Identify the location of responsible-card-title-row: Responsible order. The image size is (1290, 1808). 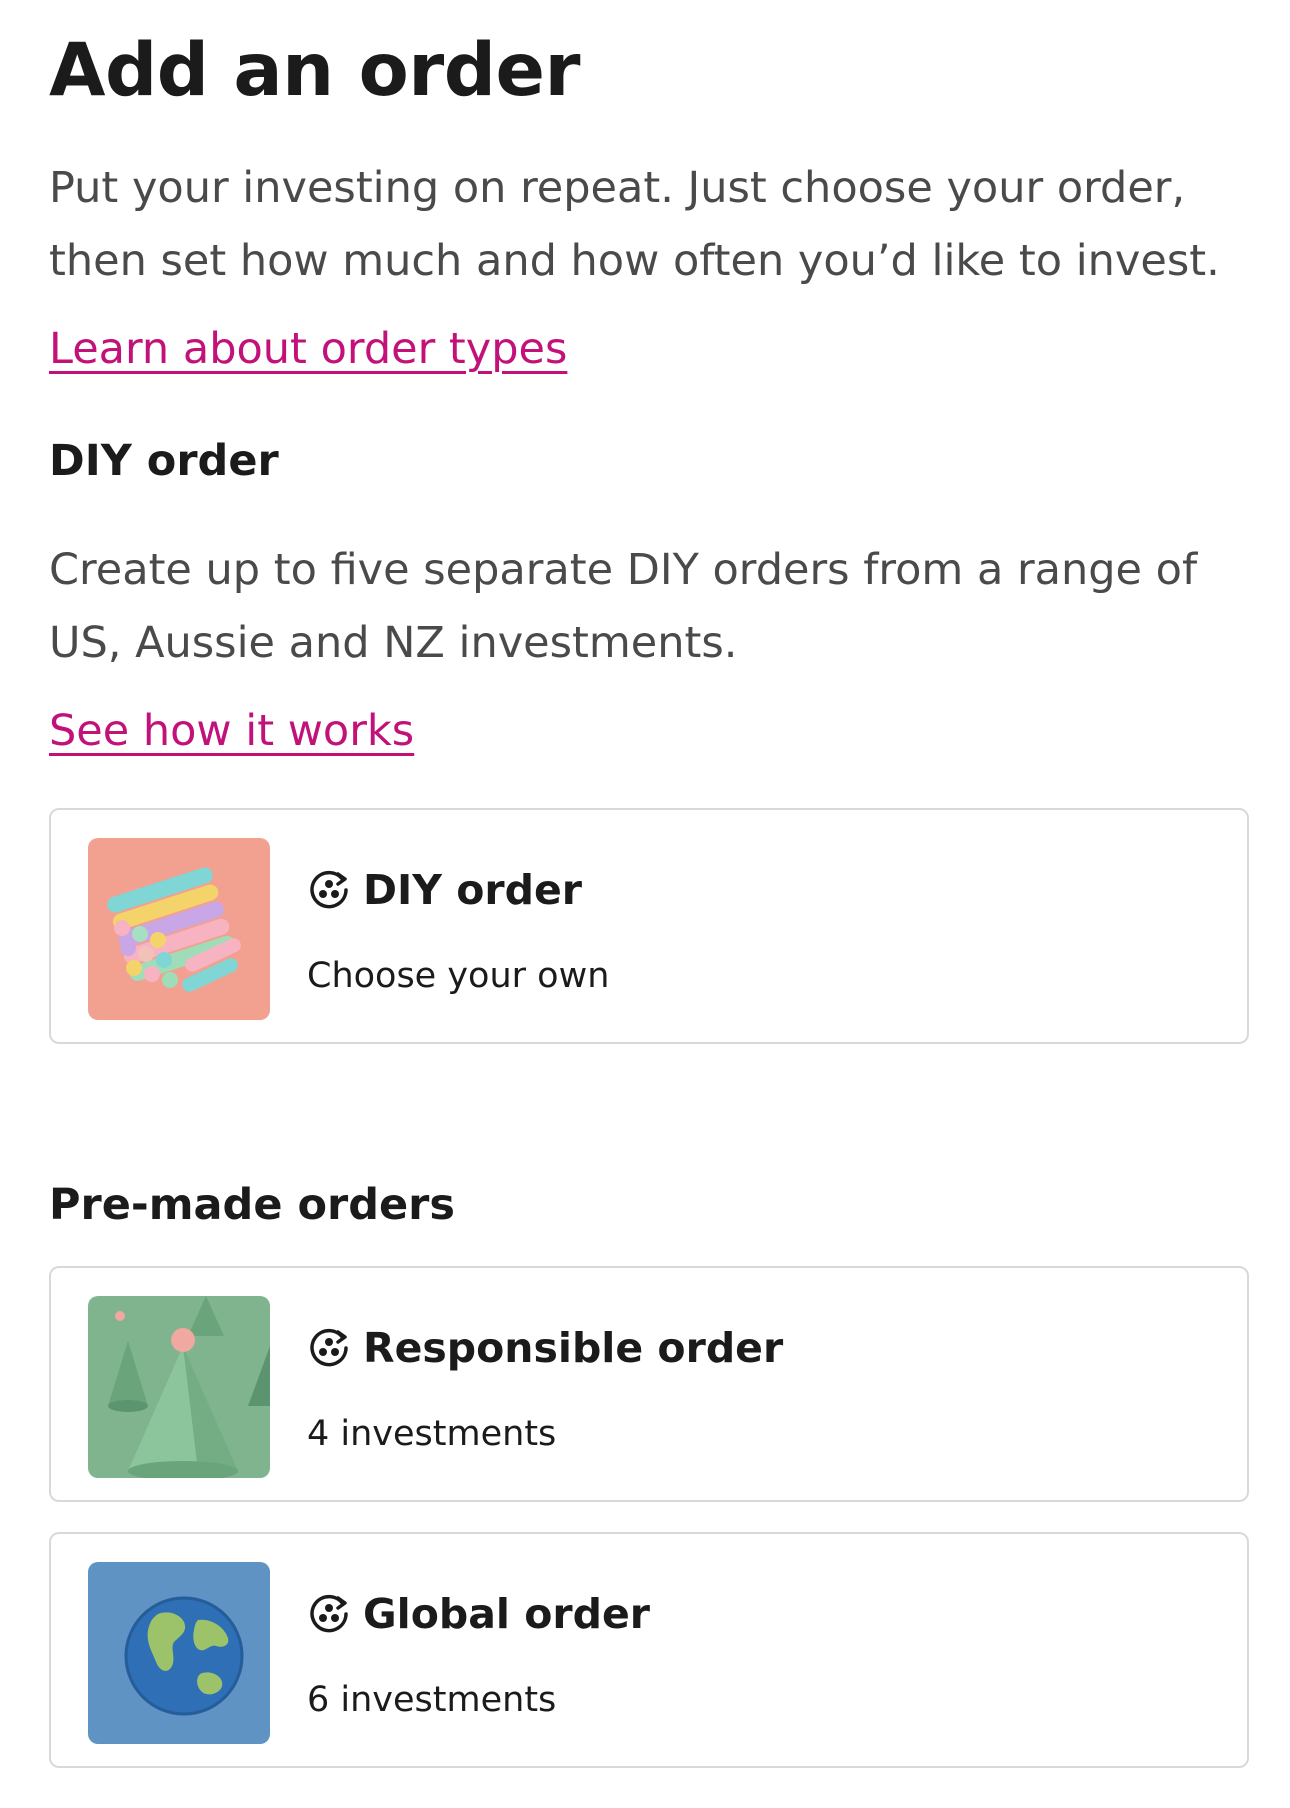
(545, 1348).